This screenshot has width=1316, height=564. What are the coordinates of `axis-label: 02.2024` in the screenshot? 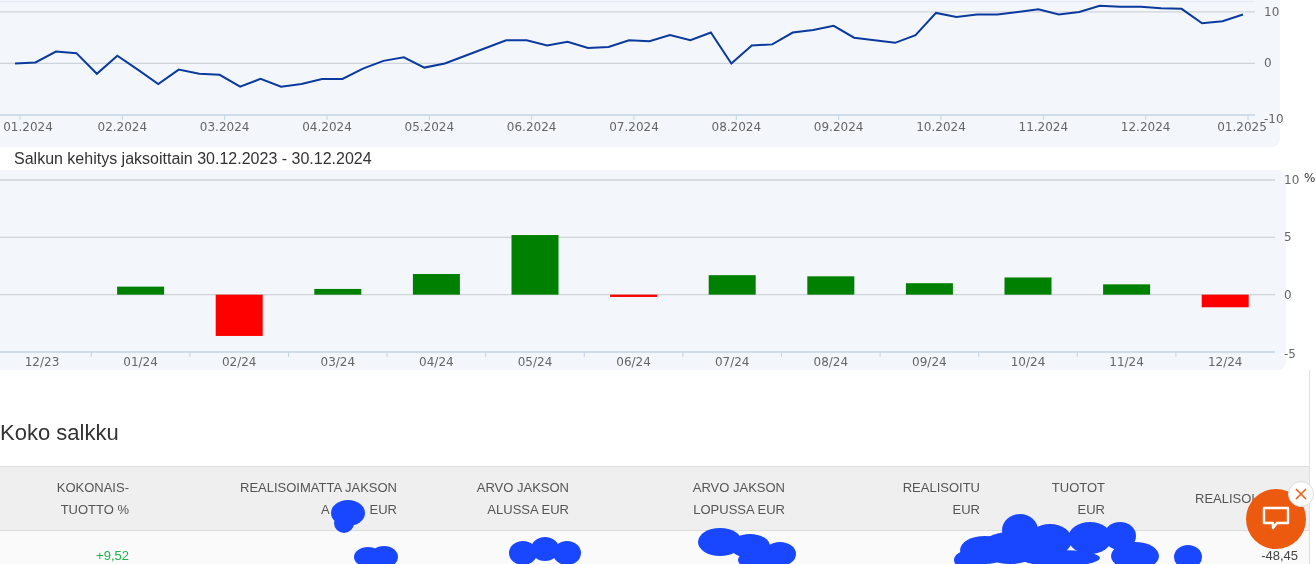 It's located at (122, 127).